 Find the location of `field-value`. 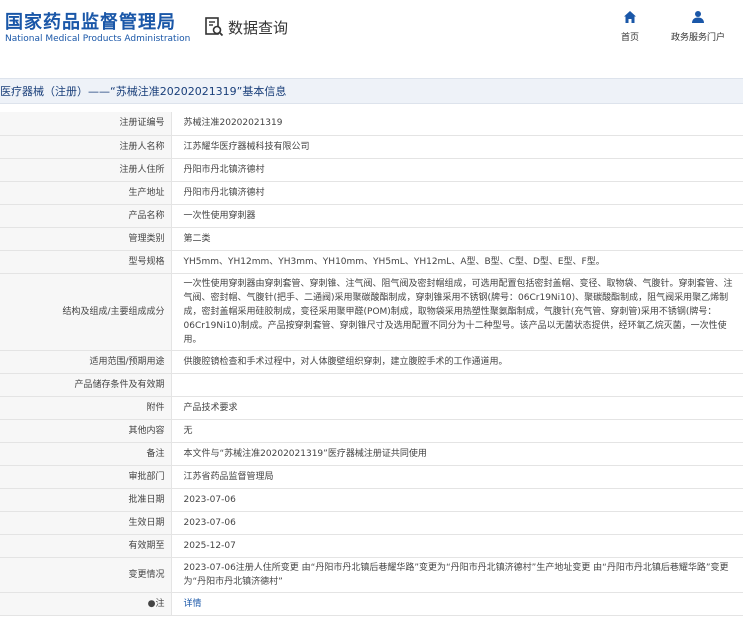

field-value is located at coordinates (457, 385).